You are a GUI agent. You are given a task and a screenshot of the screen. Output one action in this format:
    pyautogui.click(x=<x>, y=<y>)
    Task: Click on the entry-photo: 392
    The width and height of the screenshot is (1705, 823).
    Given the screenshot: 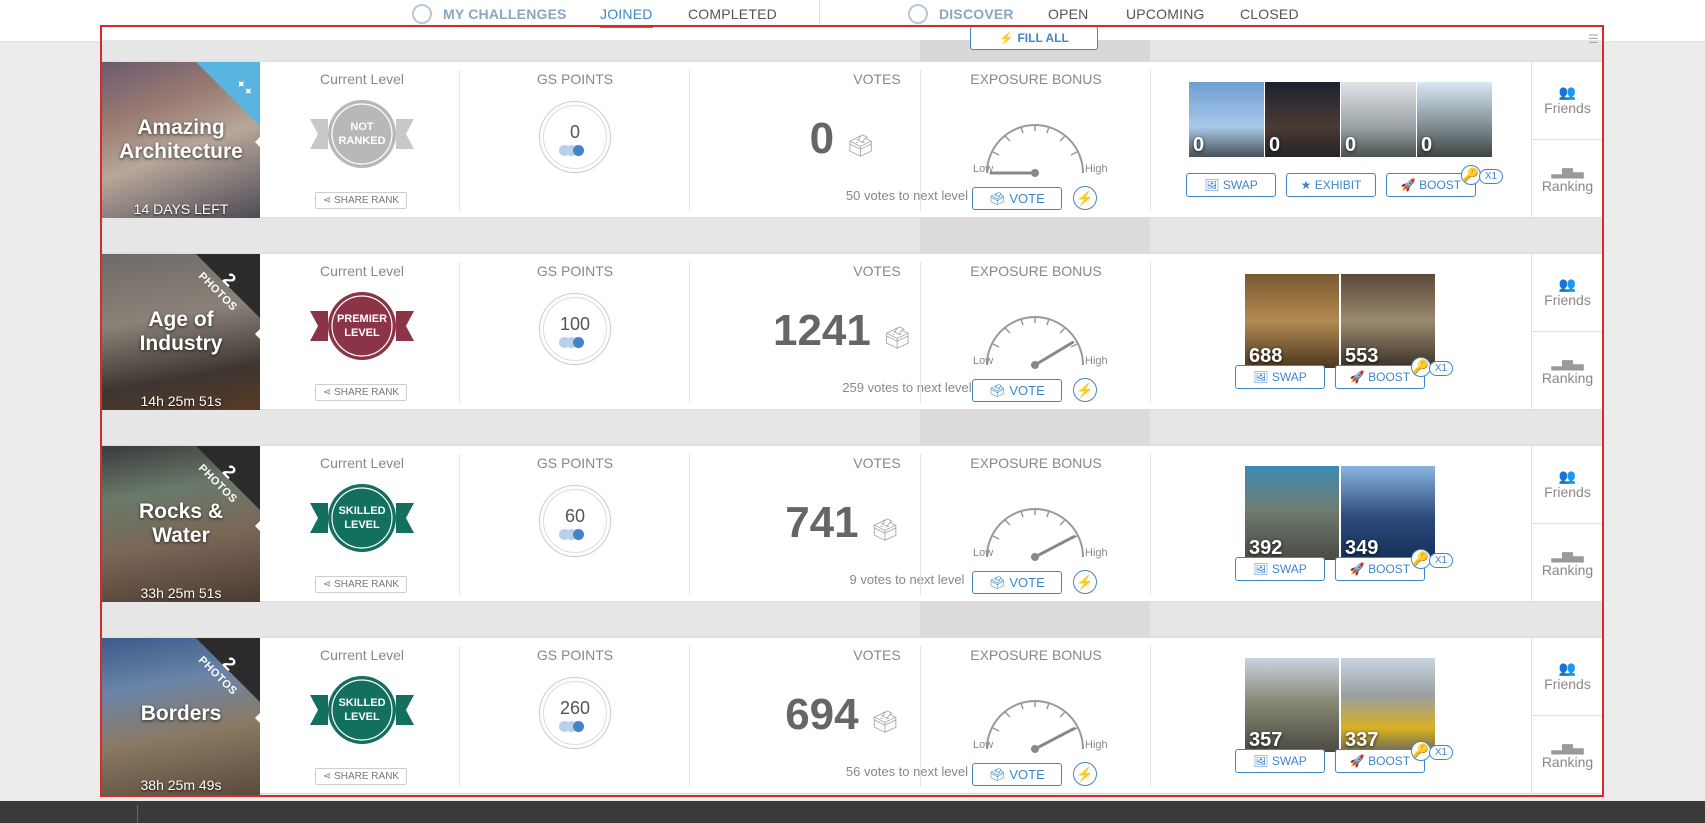 What is the action you would take?
    pyautogui.click(x=1292, y=513)
    